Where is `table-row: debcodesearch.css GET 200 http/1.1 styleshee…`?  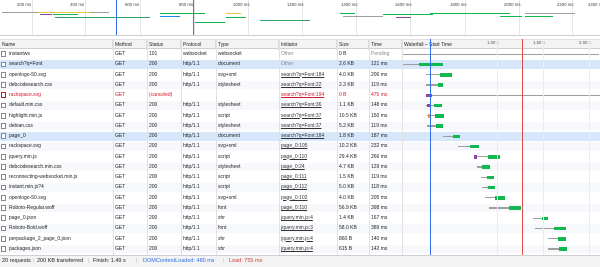 table-row: debcodesearch.css GET 200 http/1.1 styleshee… is located at coordinates (300, 85).